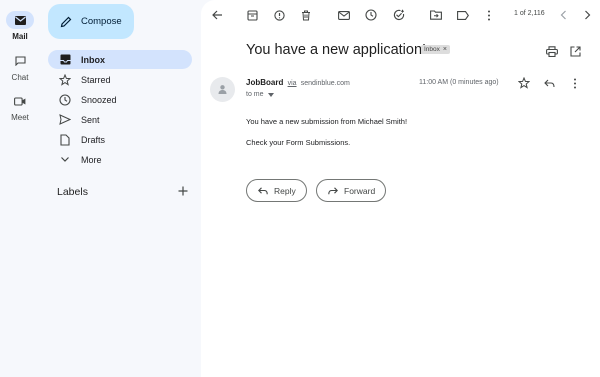 This screenshot has width=600, height=377. I want to click on pencil-icon, so click(66, 21).